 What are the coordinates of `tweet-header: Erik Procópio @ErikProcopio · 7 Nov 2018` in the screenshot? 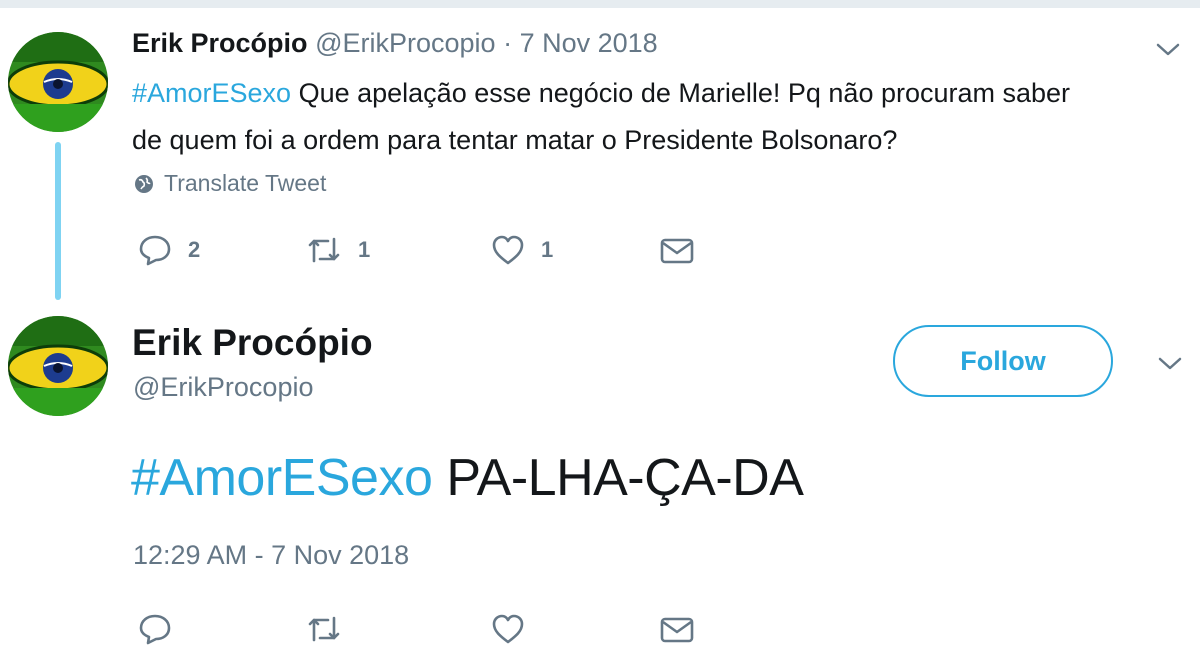 It's located at (395, 43).